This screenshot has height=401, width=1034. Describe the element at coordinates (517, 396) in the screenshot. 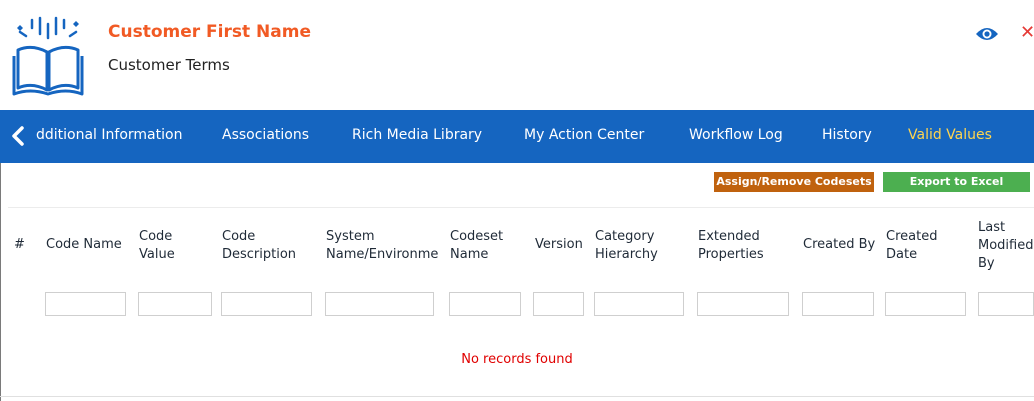

I see `grid-bottom-divider` at that location.